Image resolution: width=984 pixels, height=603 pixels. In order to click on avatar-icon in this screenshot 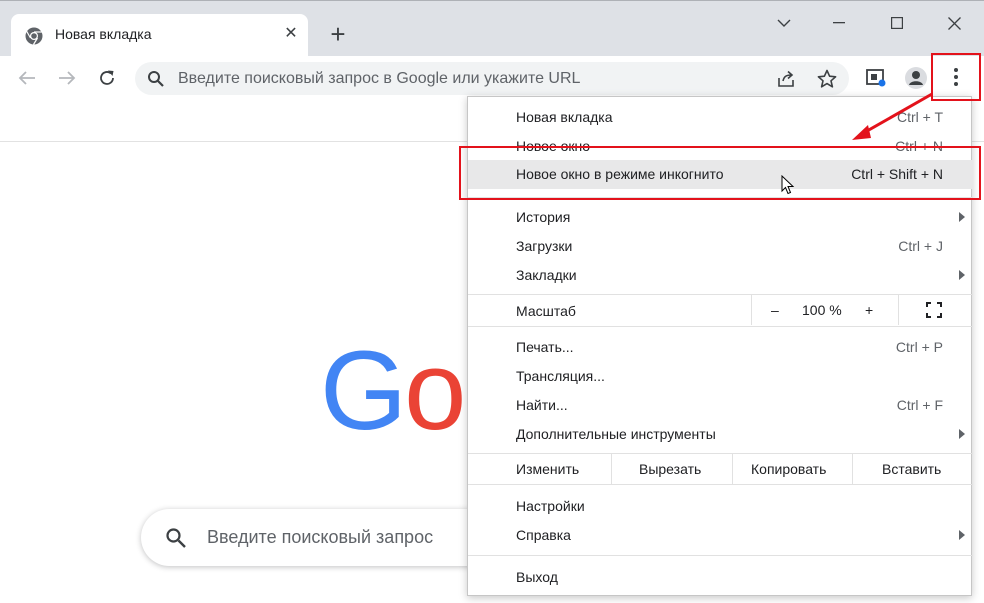, I will do `click(916, 78)`.